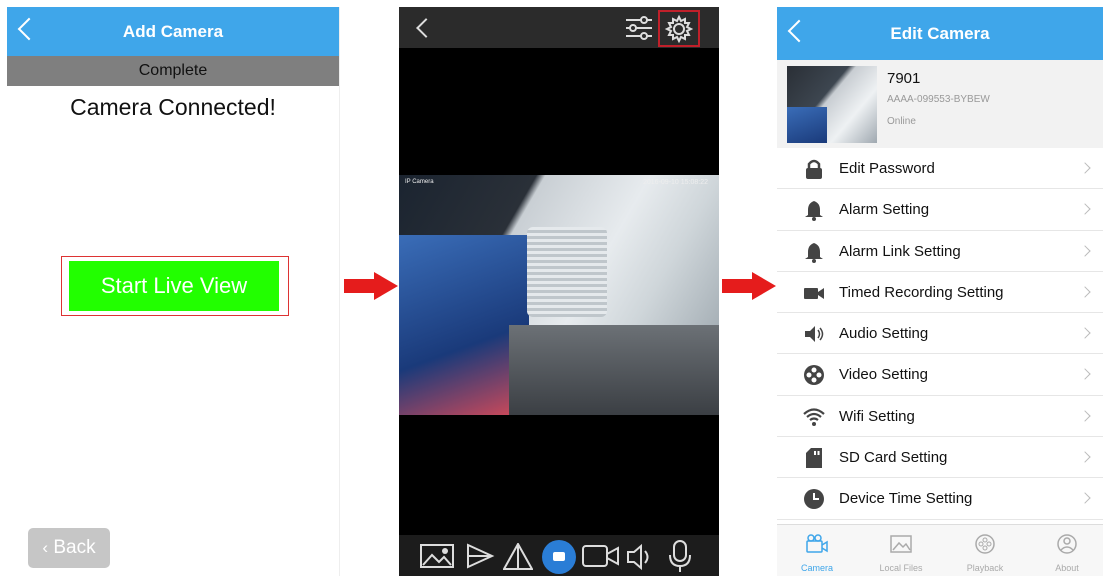 Image resolution: width=1103 pixels, height=576 pixels. What do you see at coordinates (817, 543) in the screenshot?
I see `camera-tab-icon` at bounding box center [817, 543].